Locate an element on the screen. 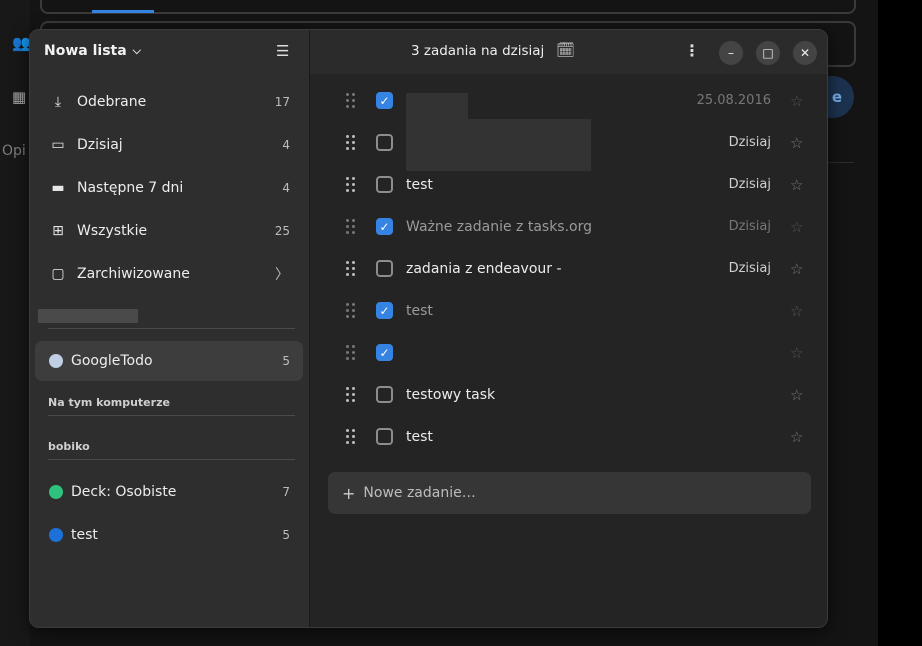 This screenshot has height=646, width=922. sidebar-item-archived: ▢ Zarchiwizowane 〉 is located at coordinates (169, 274).